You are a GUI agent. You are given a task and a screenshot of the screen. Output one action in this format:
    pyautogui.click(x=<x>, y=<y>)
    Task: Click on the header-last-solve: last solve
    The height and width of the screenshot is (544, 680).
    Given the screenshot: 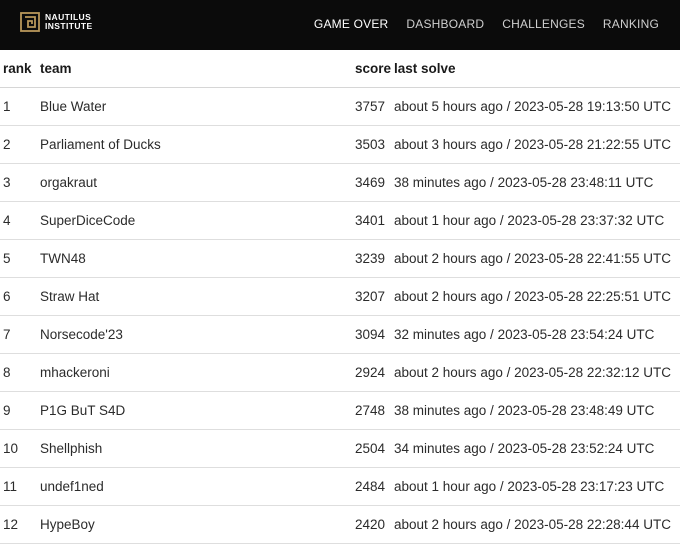 What is the action you would take?
    pyautogui.click(x=537, y=69)
    